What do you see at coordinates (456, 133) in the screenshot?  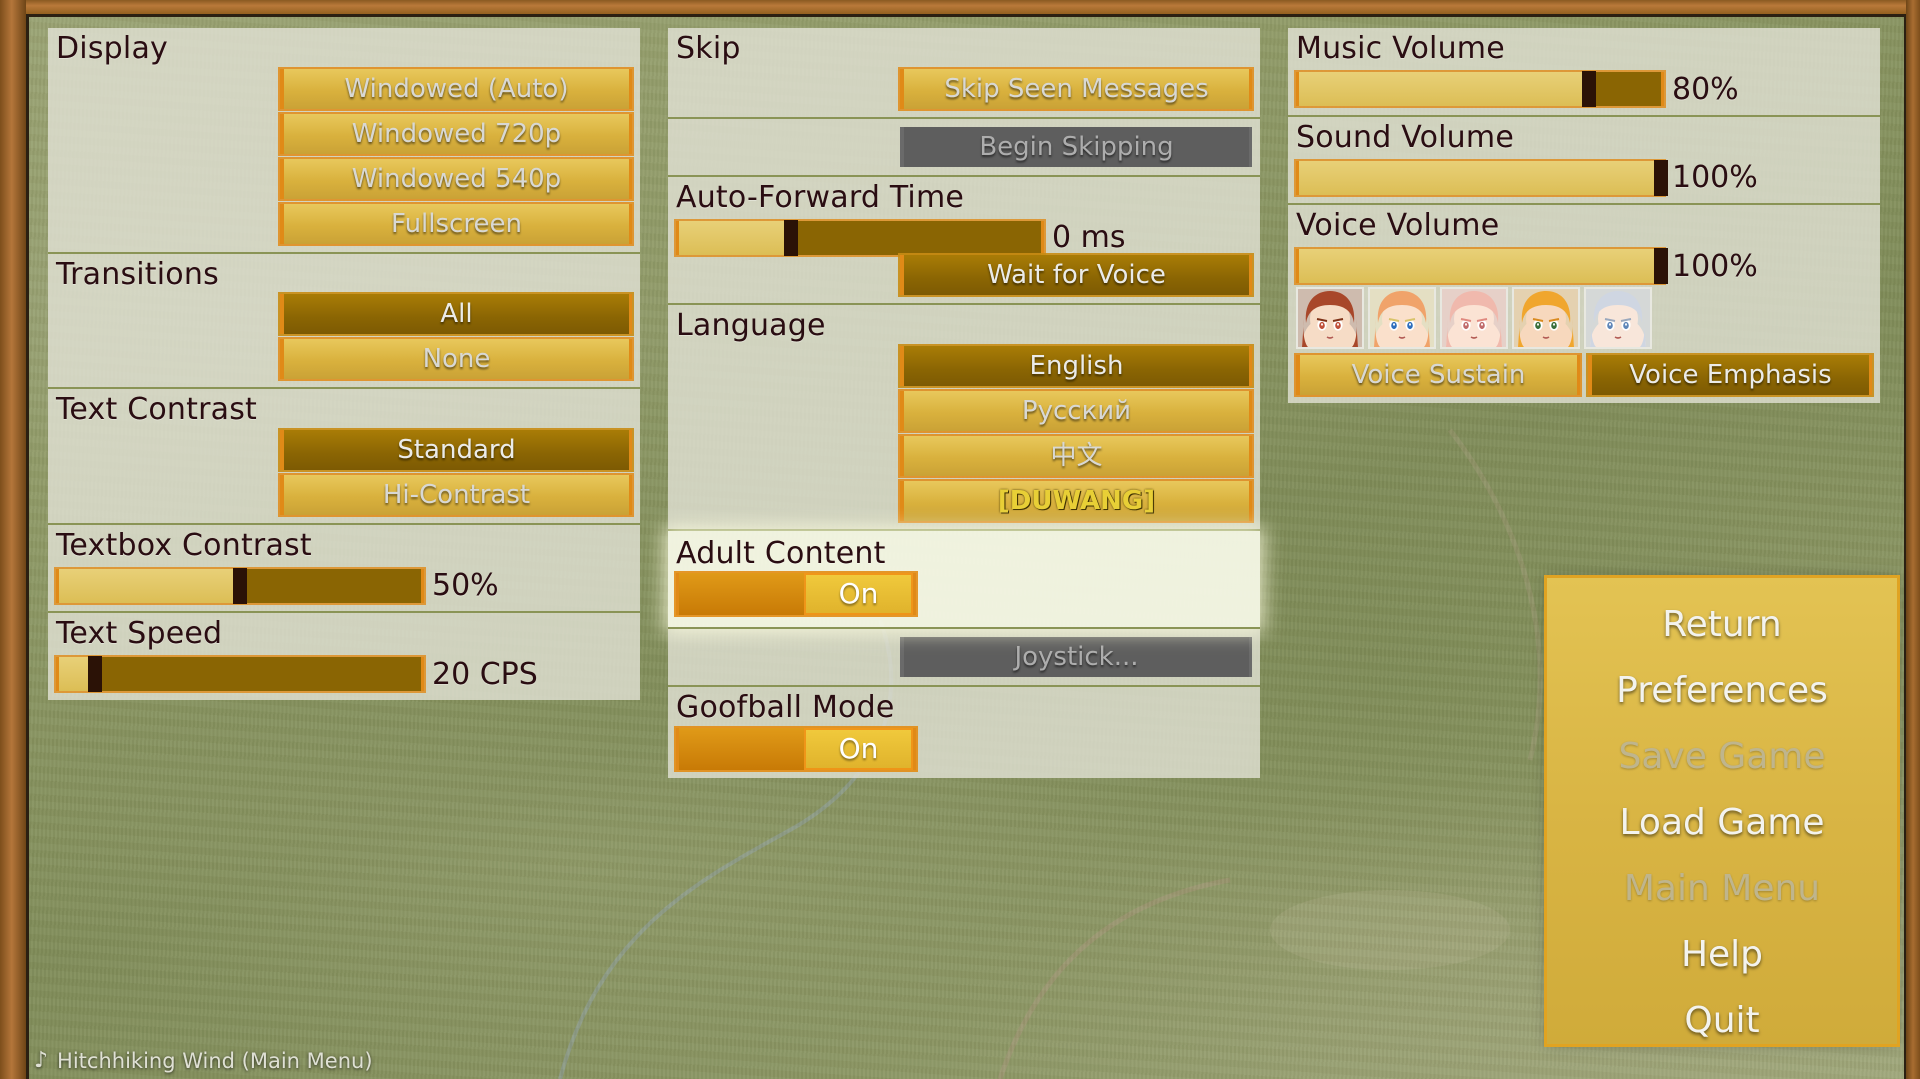 I see `button-windowed-720p: Windowed 720p` at bounding box center [456, 133].